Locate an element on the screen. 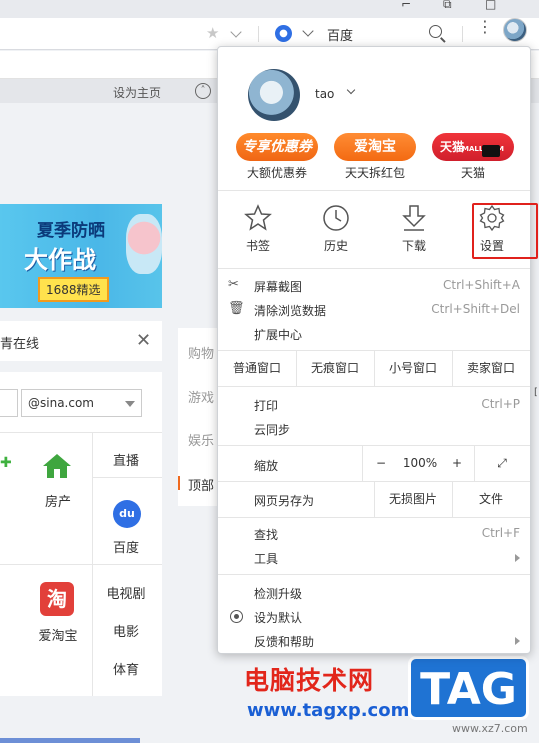 This screenshot has height=743, width=539. taobao-icon: 淘 is located at coordinates (57, 599).